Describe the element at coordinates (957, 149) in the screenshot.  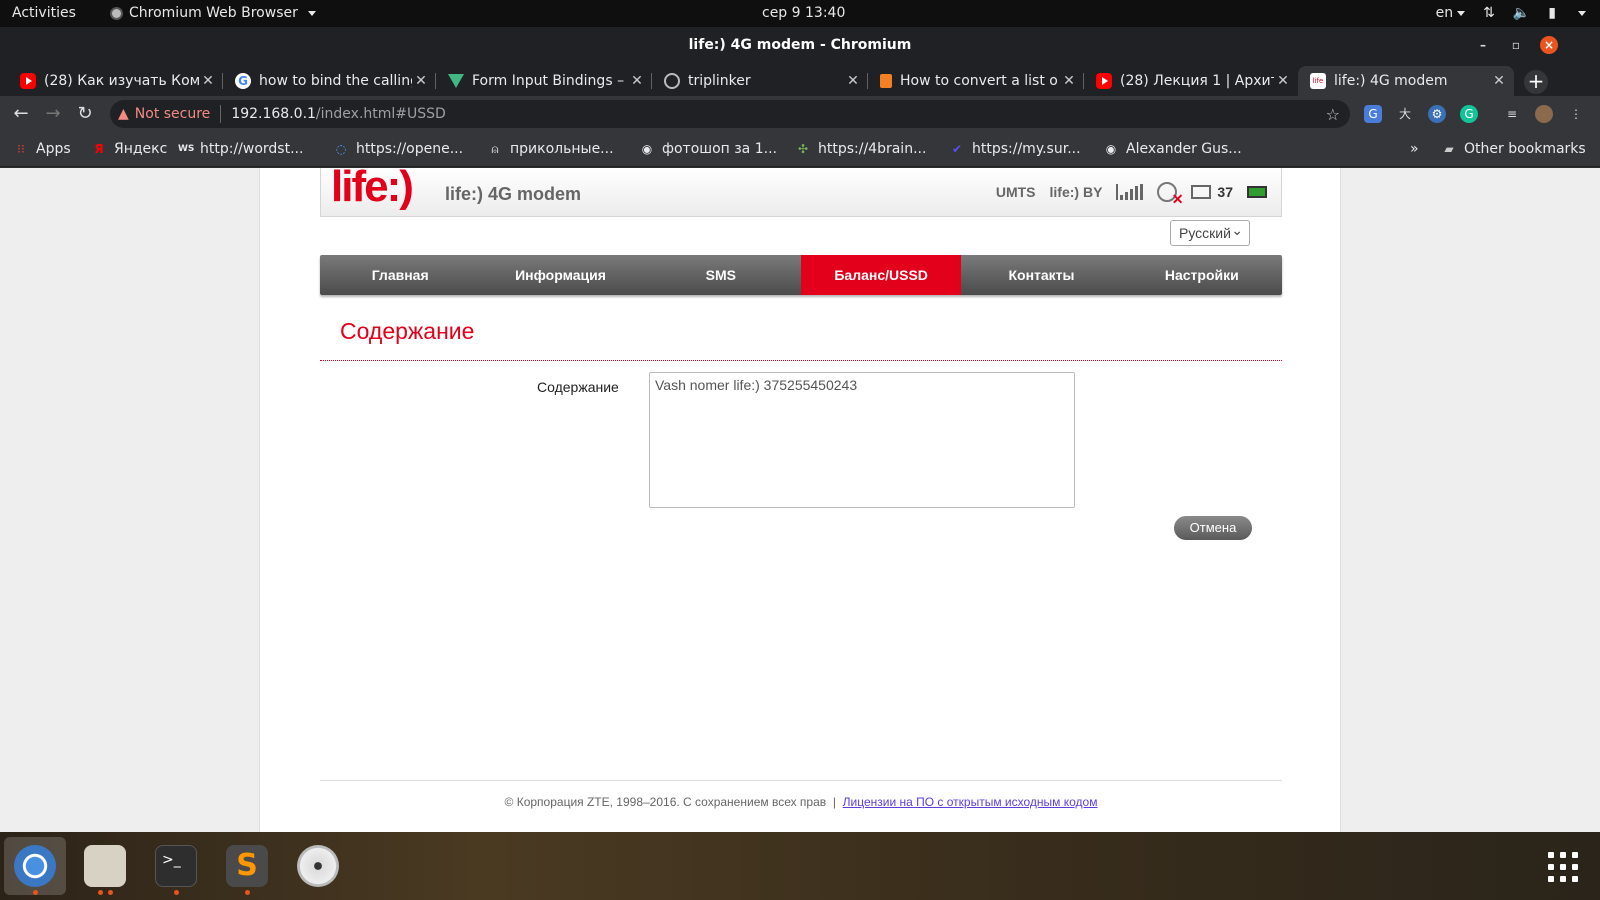
I see `check-icon: ✔` at that location.